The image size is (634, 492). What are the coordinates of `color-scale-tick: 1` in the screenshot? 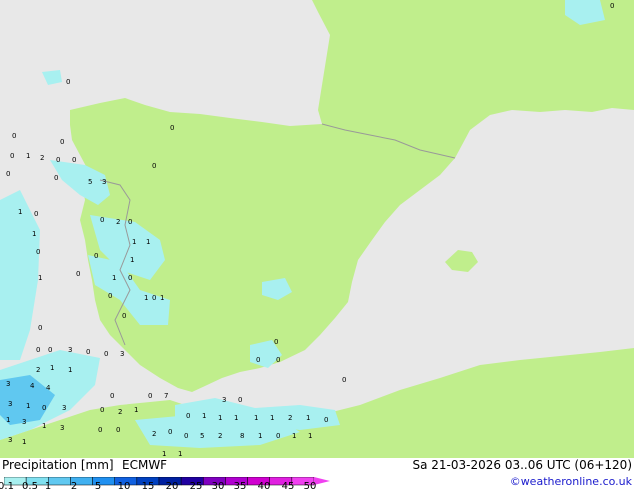 It's located at (48, 486).